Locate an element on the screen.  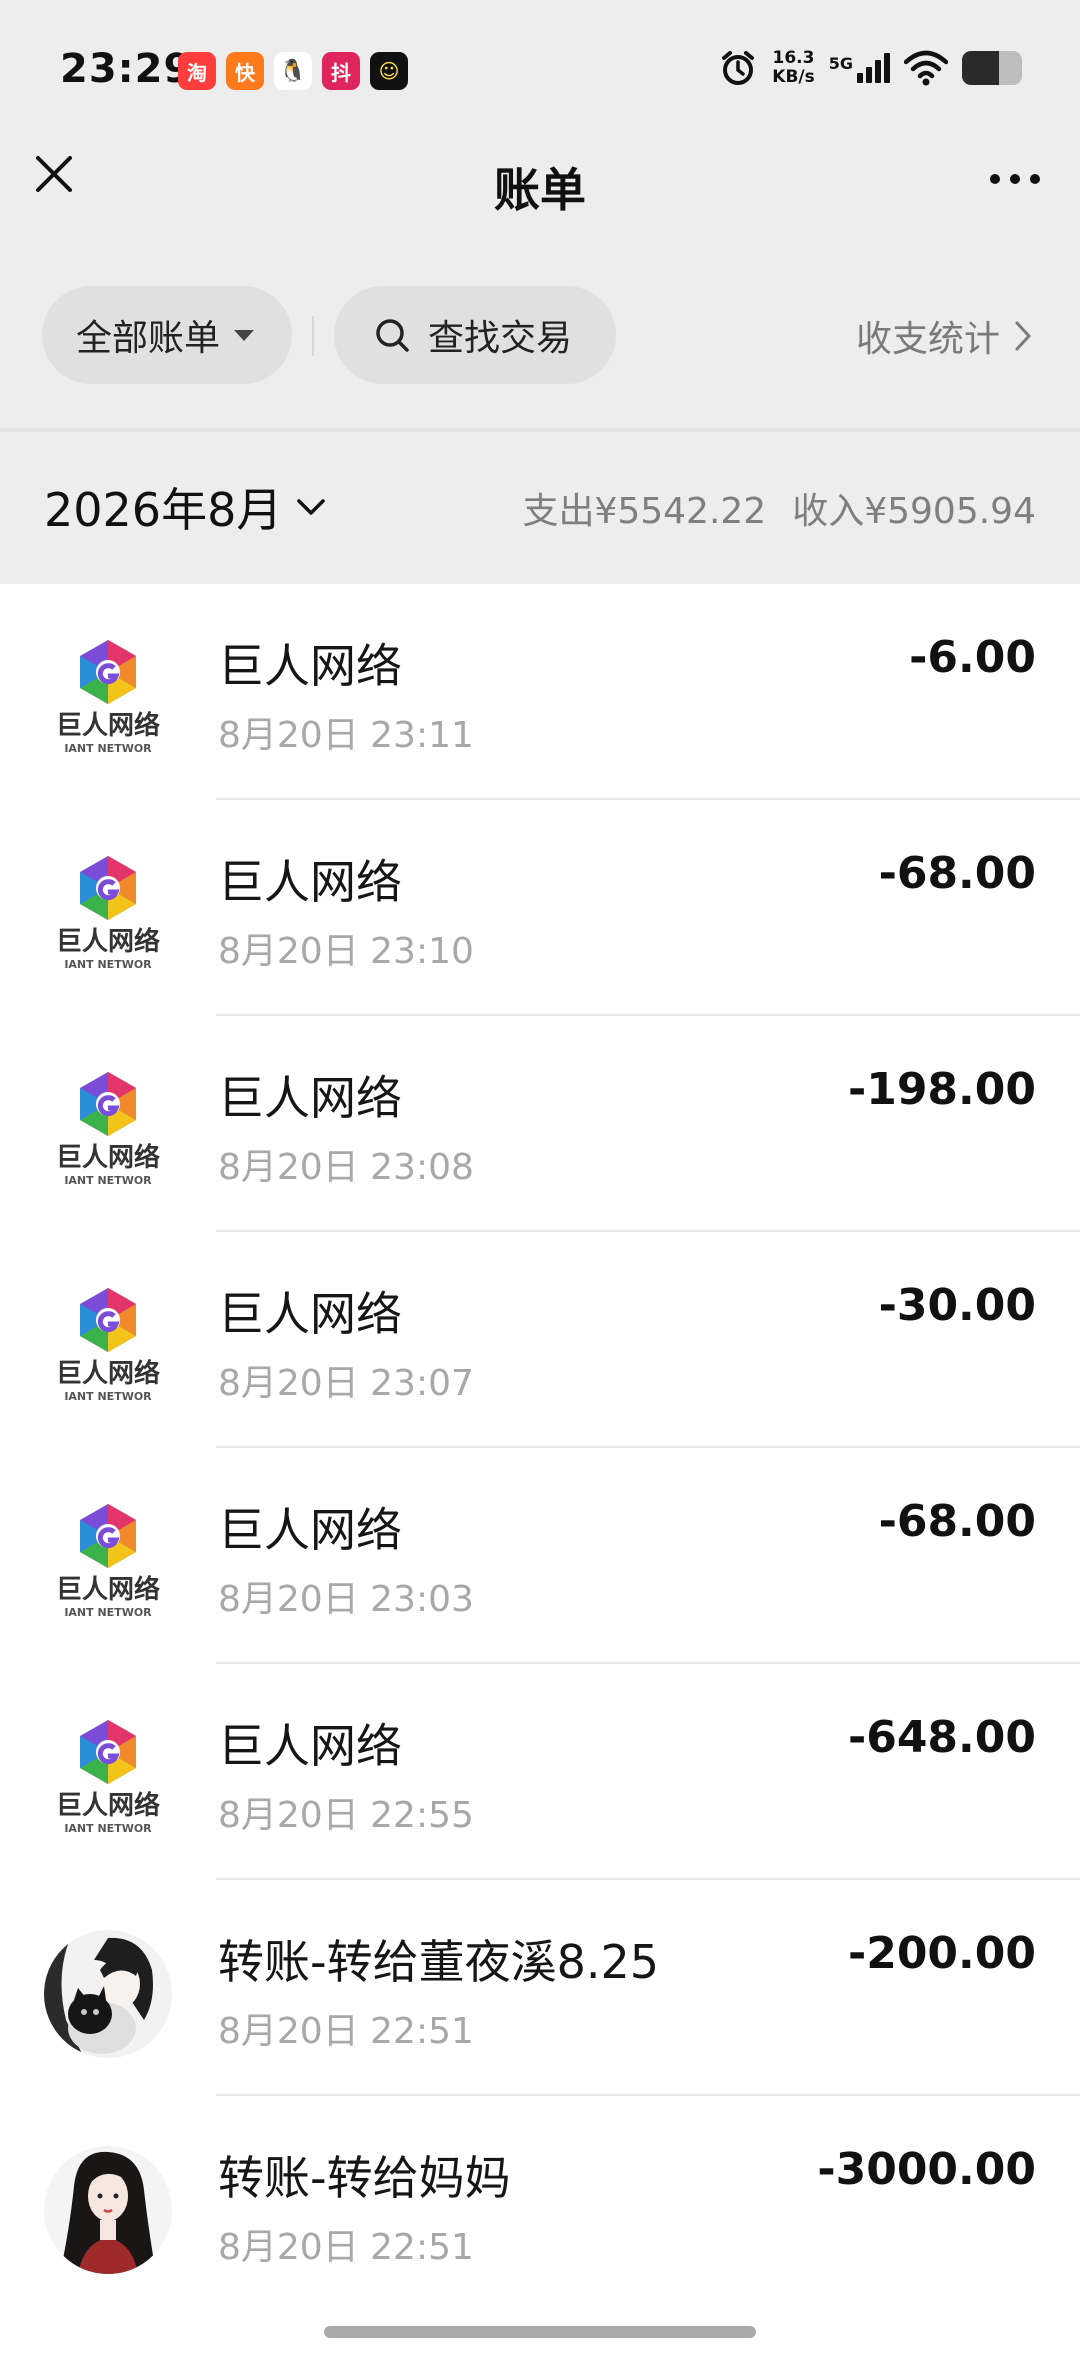
month-totals: 支出¥5542.22 收入¥5905.94 is located at coordinates (779, 508).